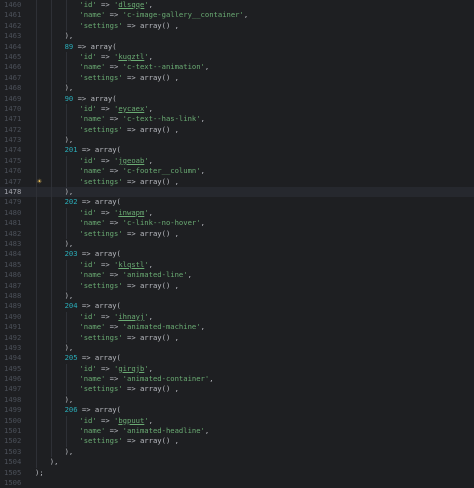 This screenshot has height=488, width=474. What do you see at coordinates (13, 233) in the screenshot?
I see `line-number: 1482` at bounding box center [13, 233].